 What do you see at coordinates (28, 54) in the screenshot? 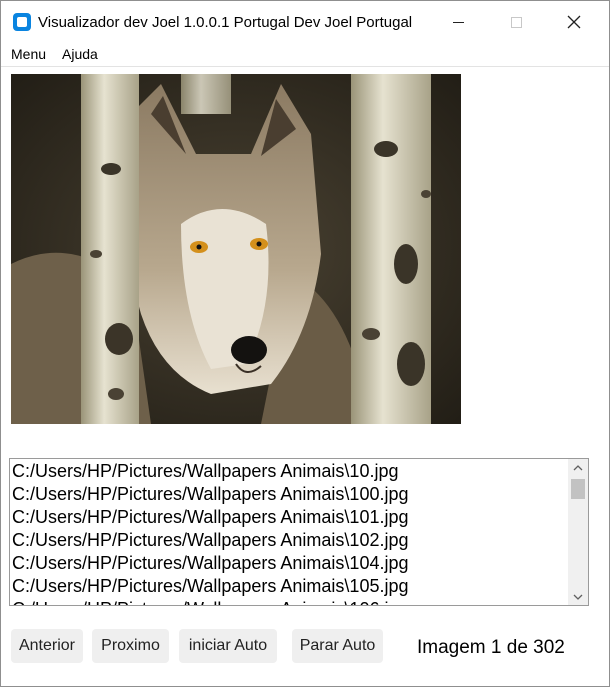
I see `menu-item-menu: Menu` at bounding box center [28, 54].